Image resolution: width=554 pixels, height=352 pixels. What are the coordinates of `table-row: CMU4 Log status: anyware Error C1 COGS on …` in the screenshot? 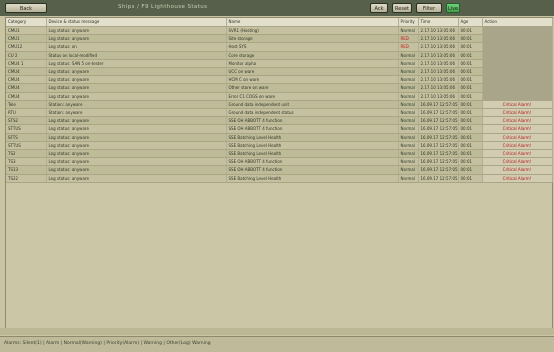 It's located at (279, 96).